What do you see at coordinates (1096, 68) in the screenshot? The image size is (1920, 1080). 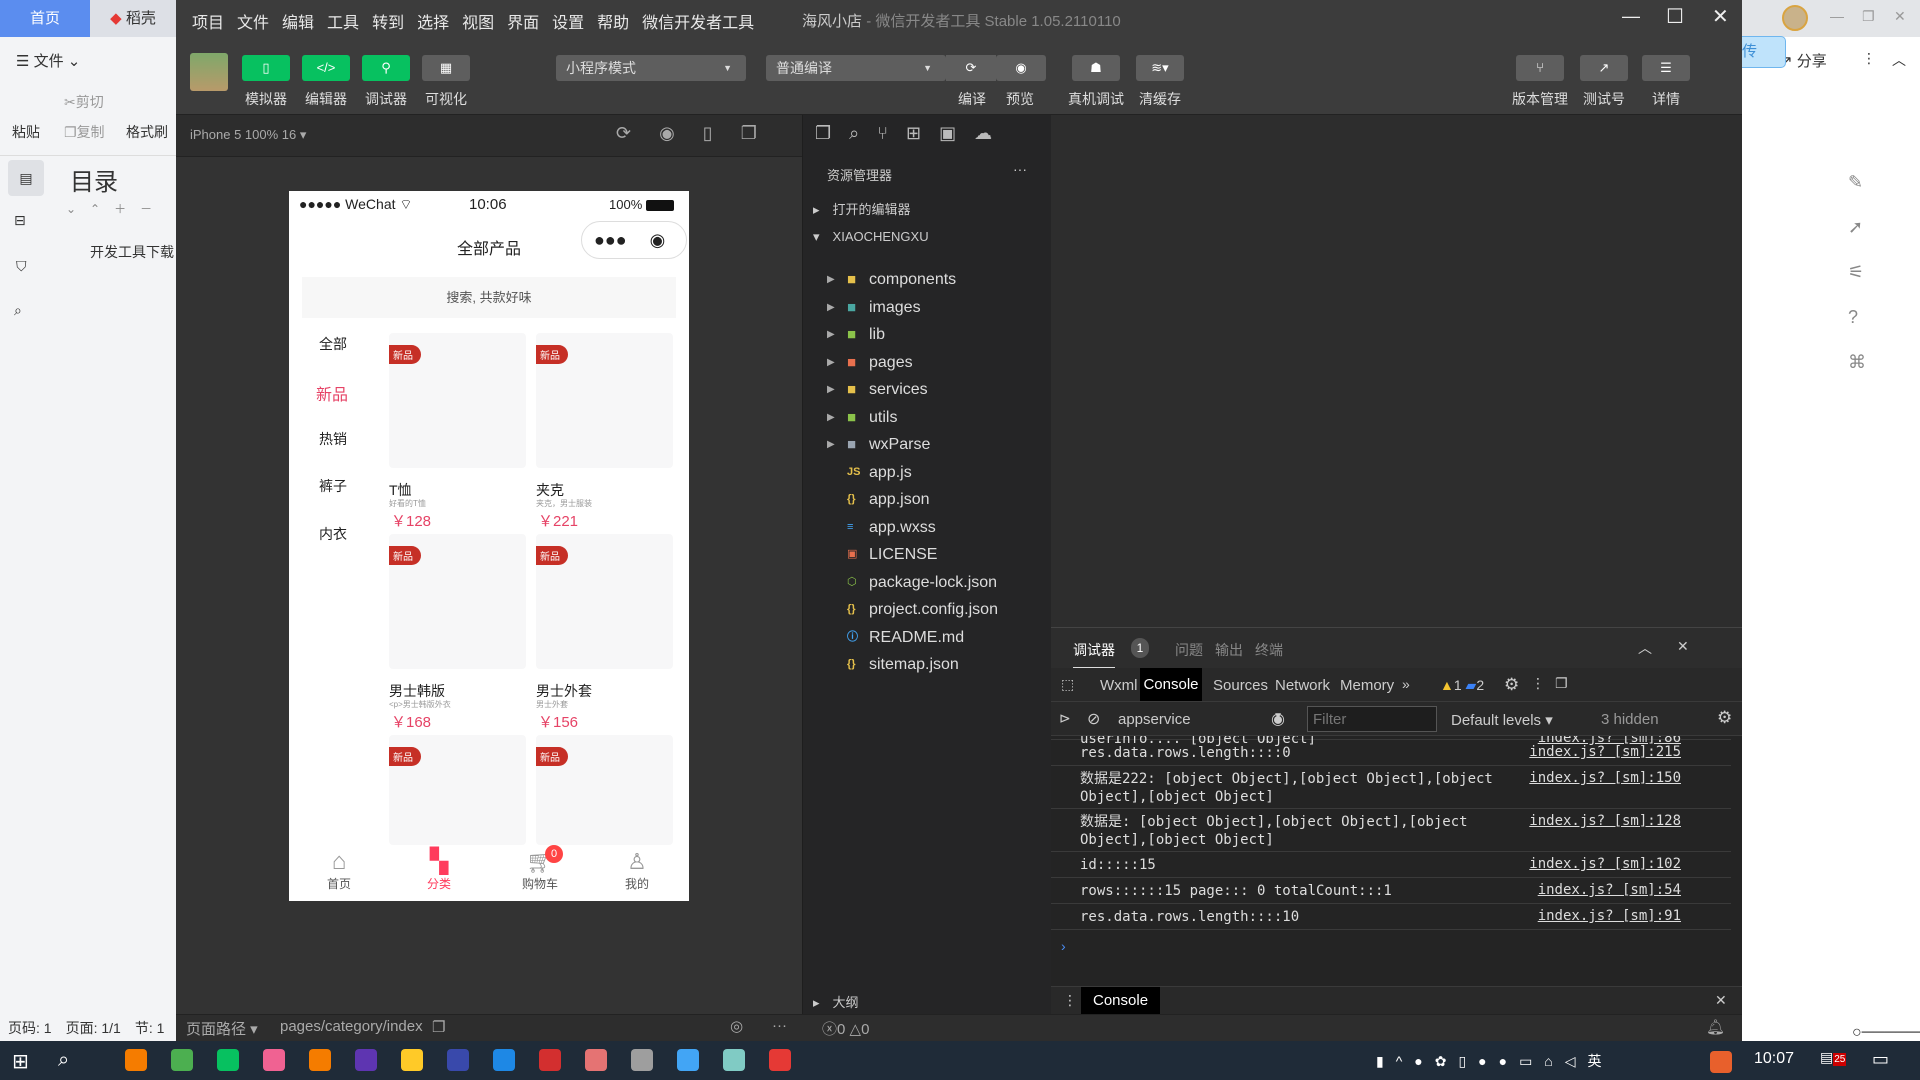 I see `remote-debug-button: ☗` at bounding box center [1096, 68].